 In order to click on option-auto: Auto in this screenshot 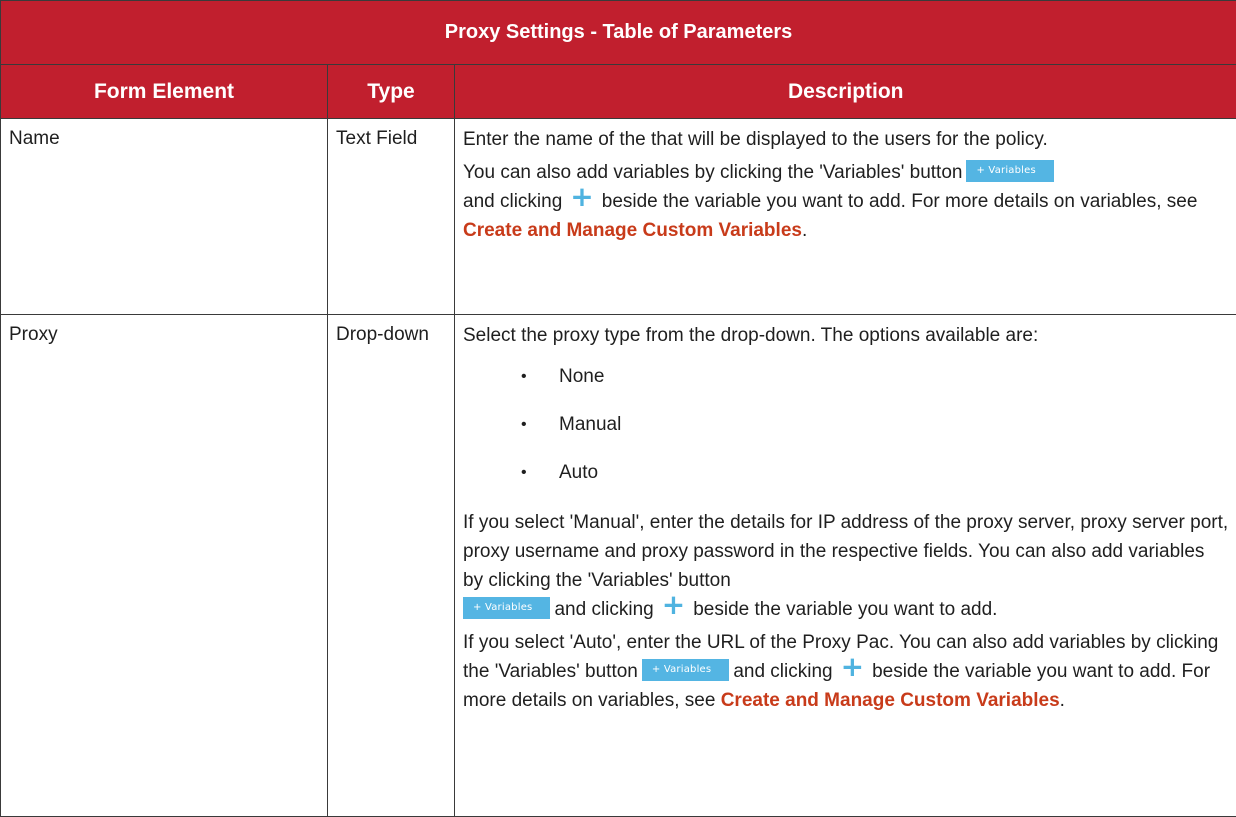, I will do `click(579, 472)`.